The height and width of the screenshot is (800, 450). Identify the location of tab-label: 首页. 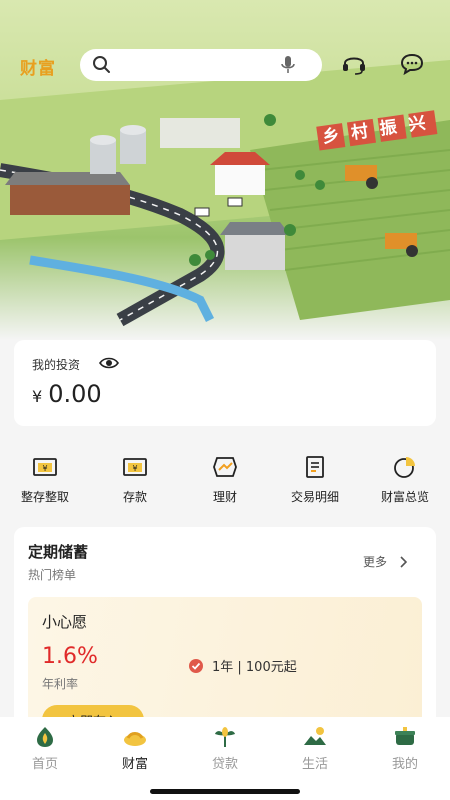
(44, 764).